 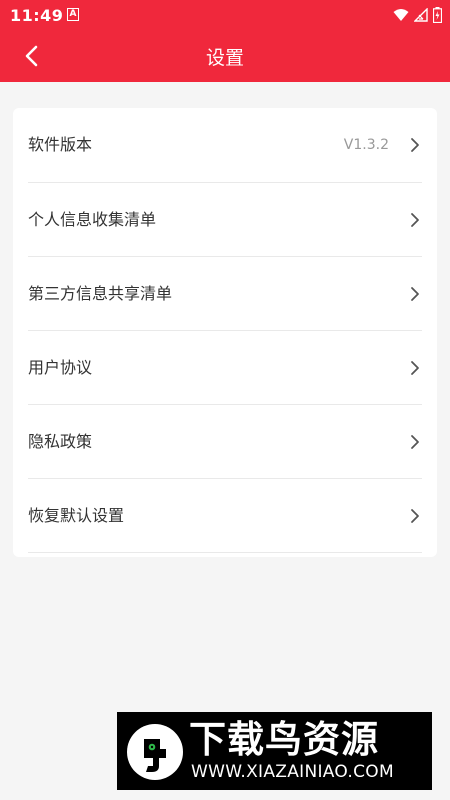 I want to click on settings-item-label: 软件版本, so click(x=60, y=144).